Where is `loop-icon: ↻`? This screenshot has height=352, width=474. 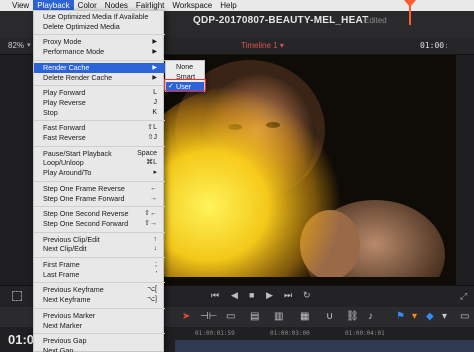 loop-icon: ↻ is located at coordinates (307, 295).